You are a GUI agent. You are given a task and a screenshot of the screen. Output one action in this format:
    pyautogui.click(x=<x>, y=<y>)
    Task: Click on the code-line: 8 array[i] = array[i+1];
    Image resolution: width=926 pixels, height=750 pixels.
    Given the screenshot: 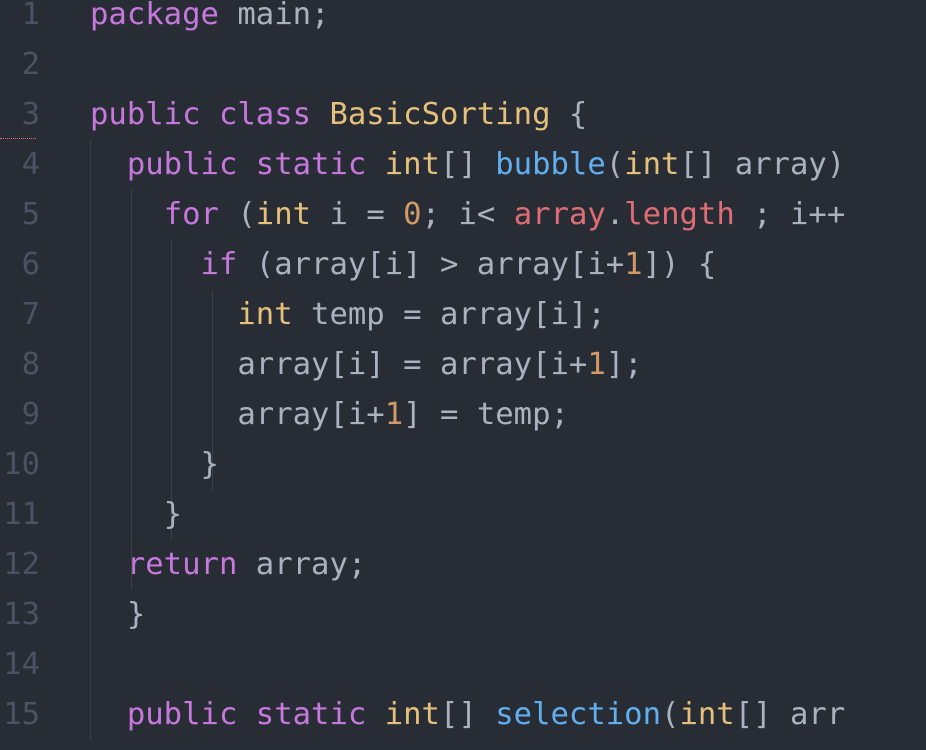 What is the action you would take?
    pyautogui.click(x=463, y=365)
    